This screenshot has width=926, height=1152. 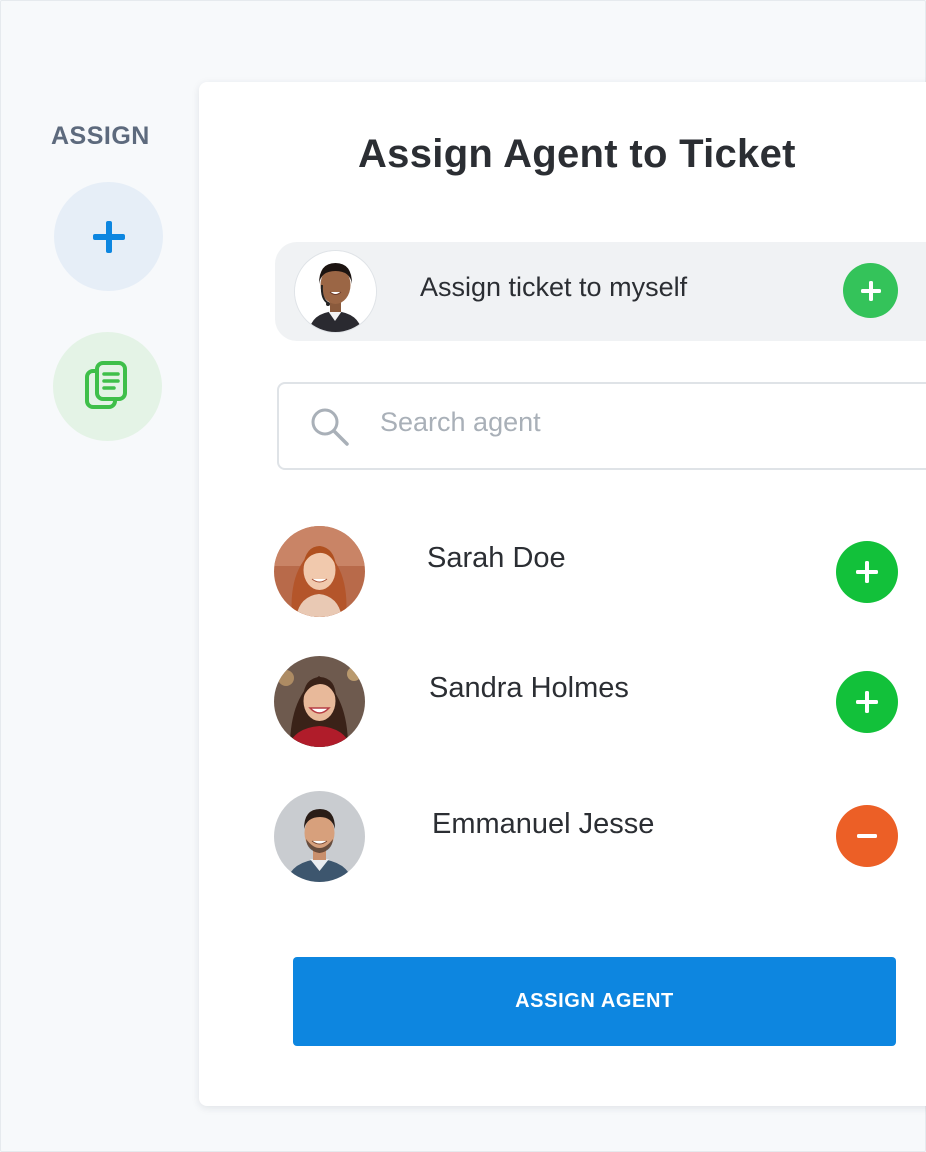 I want to click on documents-icon, so click(x=105, y=384).